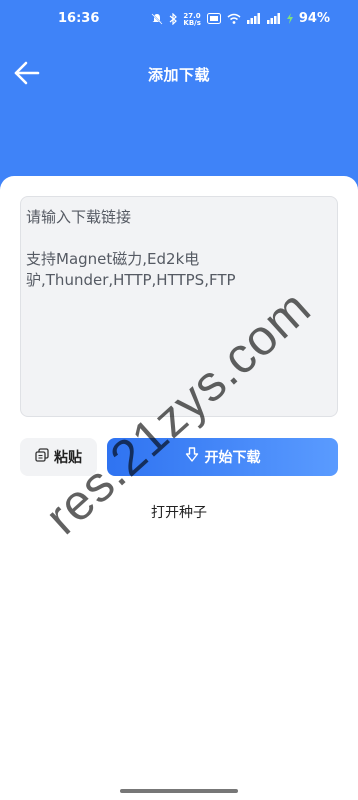 The width and height of the screenshot is (358, 800). Describe the element at coordinates (157, 18) in the screenshot. I see `mute-icon` at that location.